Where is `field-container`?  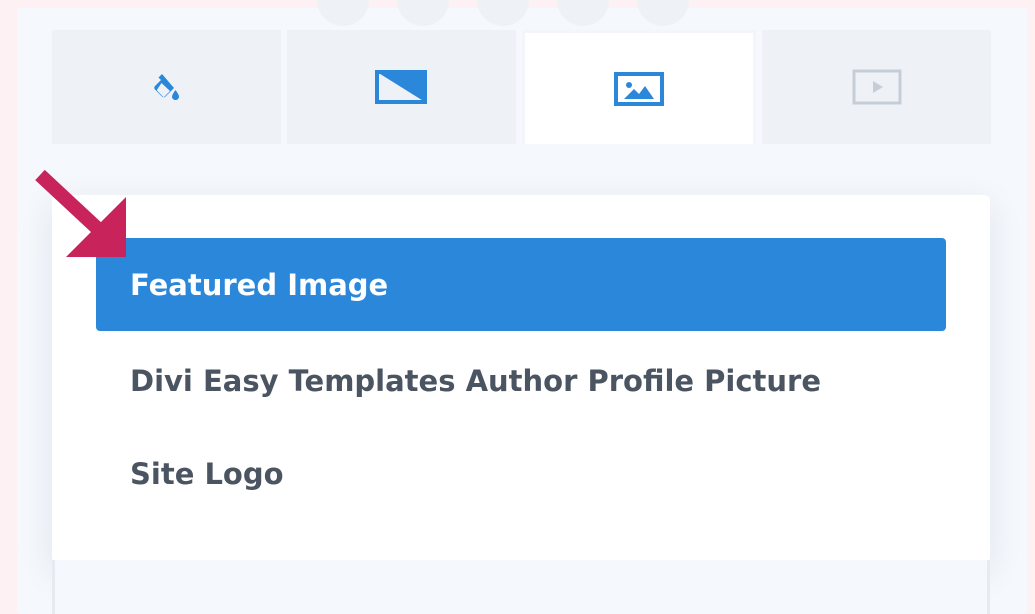
field-container is located at coordinates (521, 587).